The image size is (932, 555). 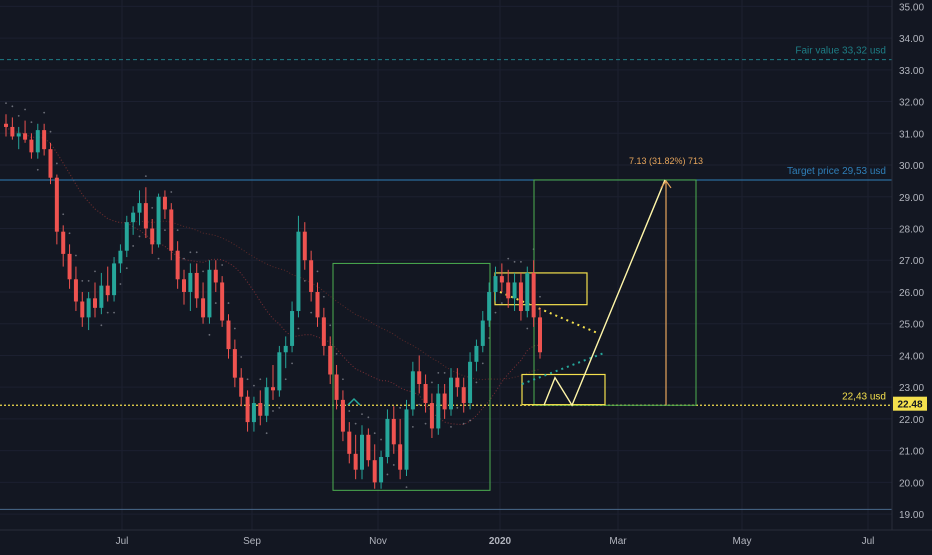 I want to click on x-tick-label: May, so click(x=742, y=541).